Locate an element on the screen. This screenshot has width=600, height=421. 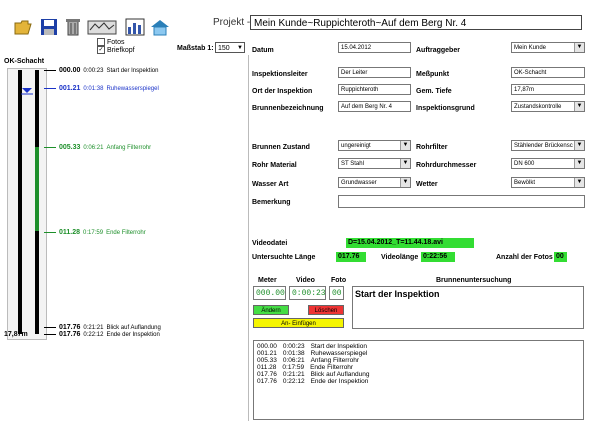
brunnen-text-input: Start der Inspektion is located at coordinates (468, 307).